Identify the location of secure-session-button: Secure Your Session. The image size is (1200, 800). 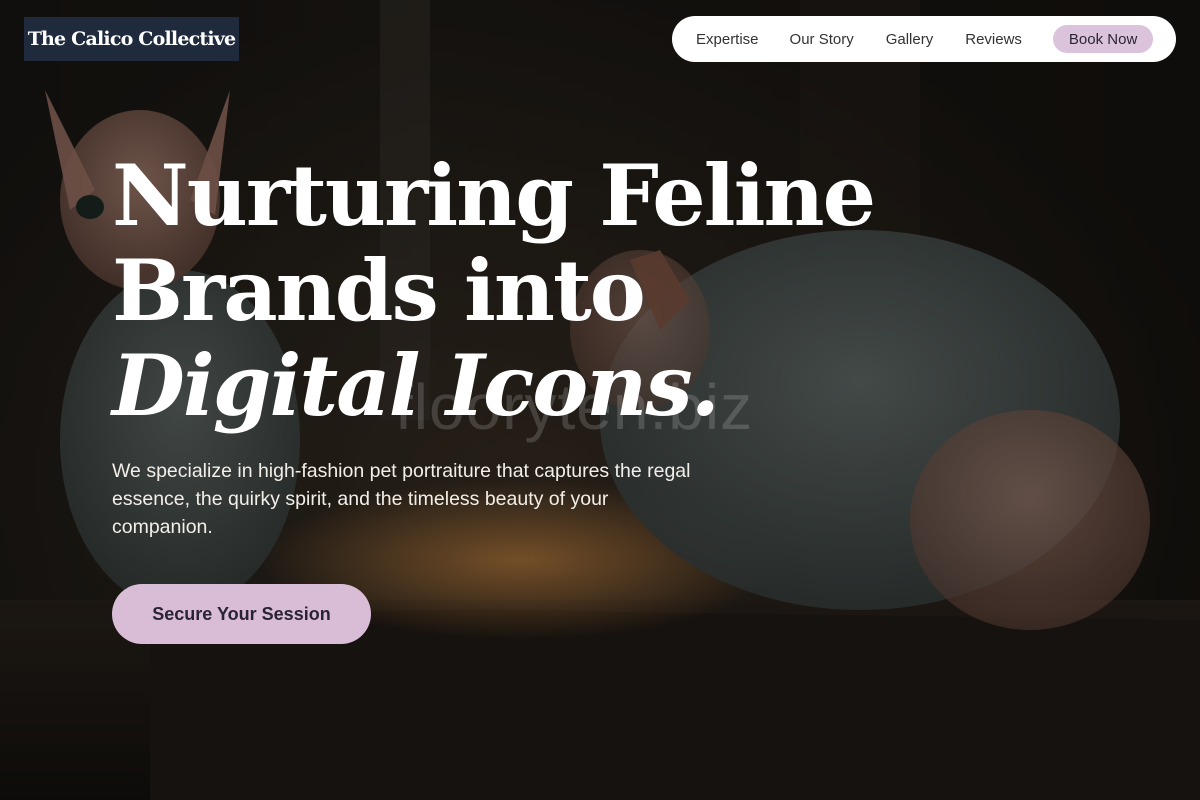
(241, 614).